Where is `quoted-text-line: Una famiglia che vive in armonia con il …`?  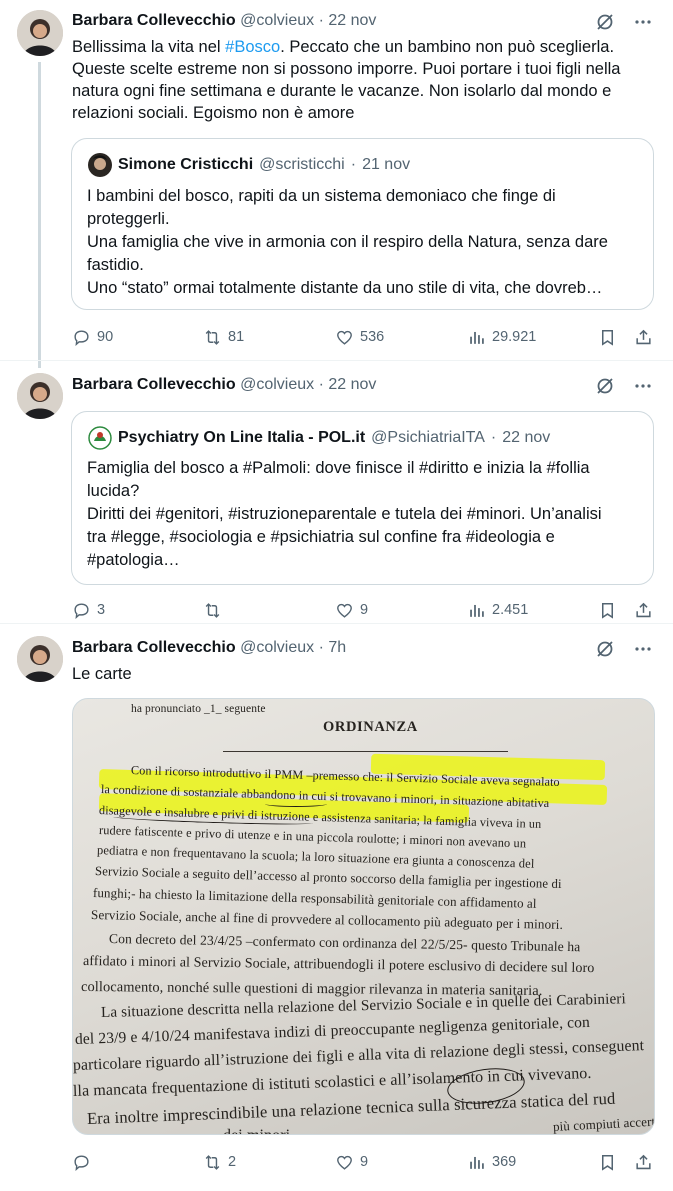 quoted-text-line: Una famiglia che vive in armonia con il … is located at coordinates (347, 242).